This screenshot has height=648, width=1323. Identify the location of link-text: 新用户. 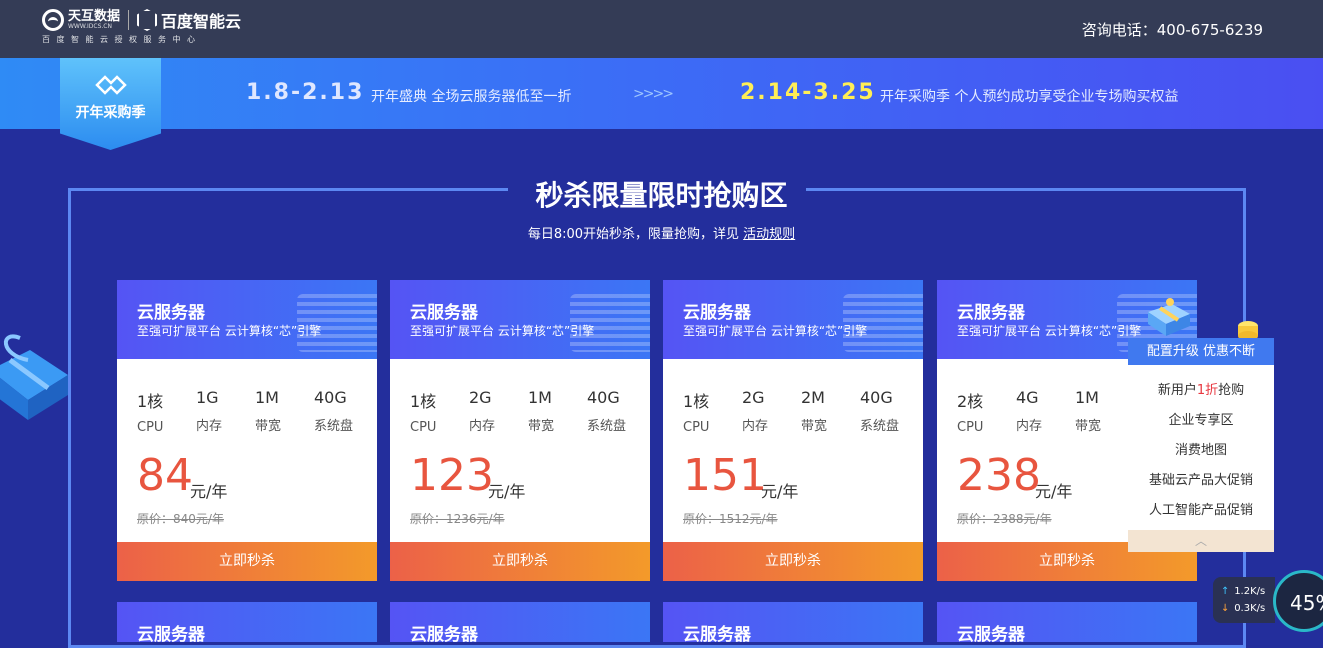
(1177, 390).